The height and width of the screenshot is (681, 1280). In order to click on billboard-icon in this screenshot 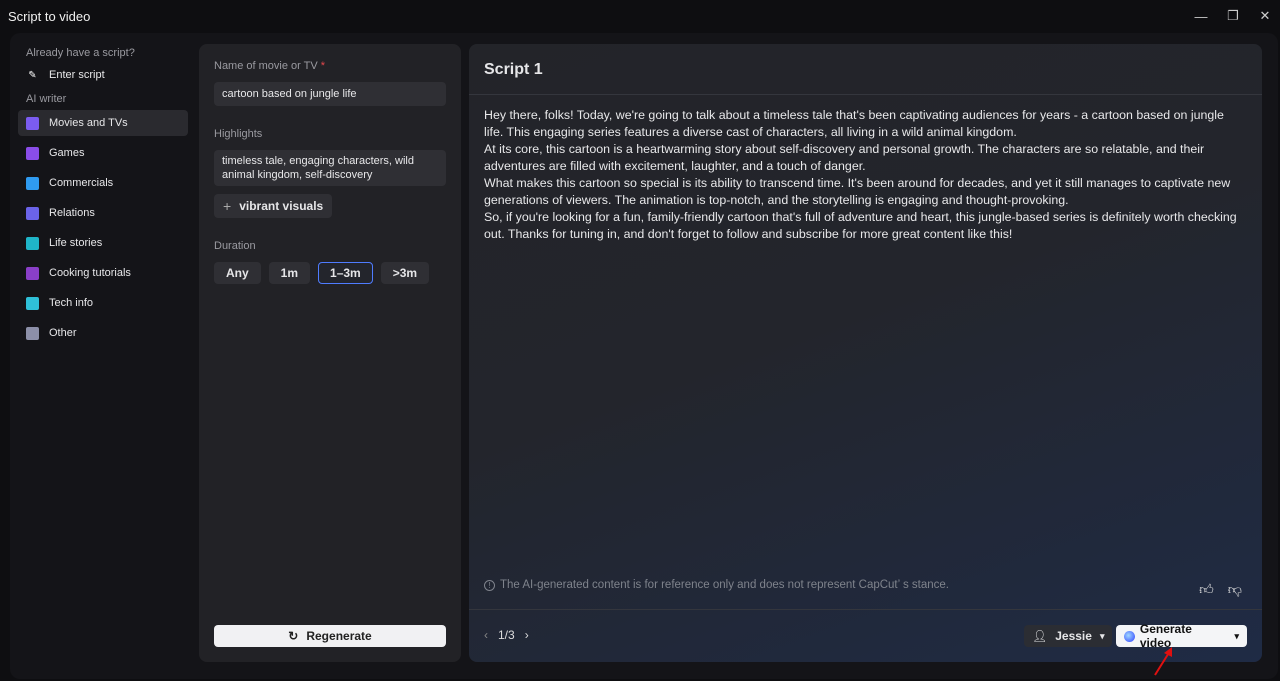, I will do `click(32, 183)`.